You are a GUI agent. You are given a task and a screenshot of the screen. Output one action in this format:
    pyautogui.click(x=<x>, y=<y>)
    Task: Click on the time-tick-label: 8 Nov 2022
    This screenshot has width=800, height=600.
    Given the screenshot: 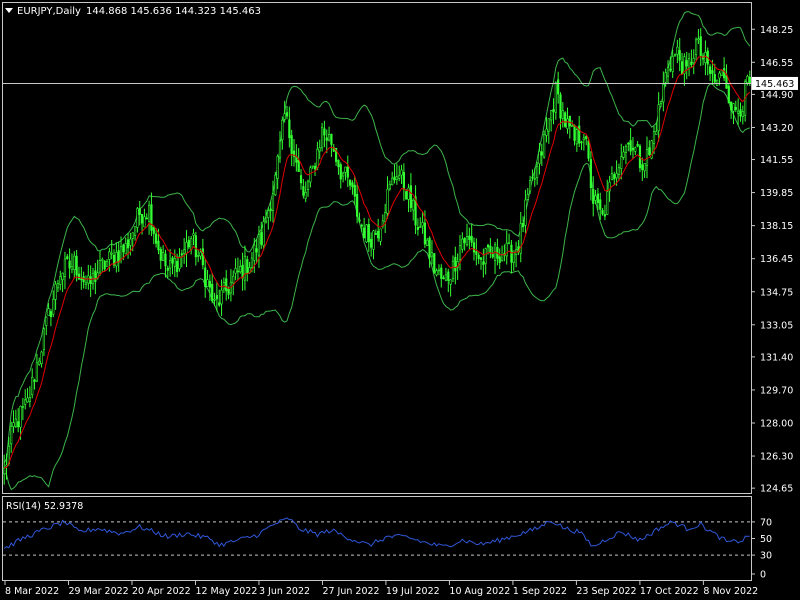 What is the action you would take?
    pyautogui.click(x=730, y=591)
    